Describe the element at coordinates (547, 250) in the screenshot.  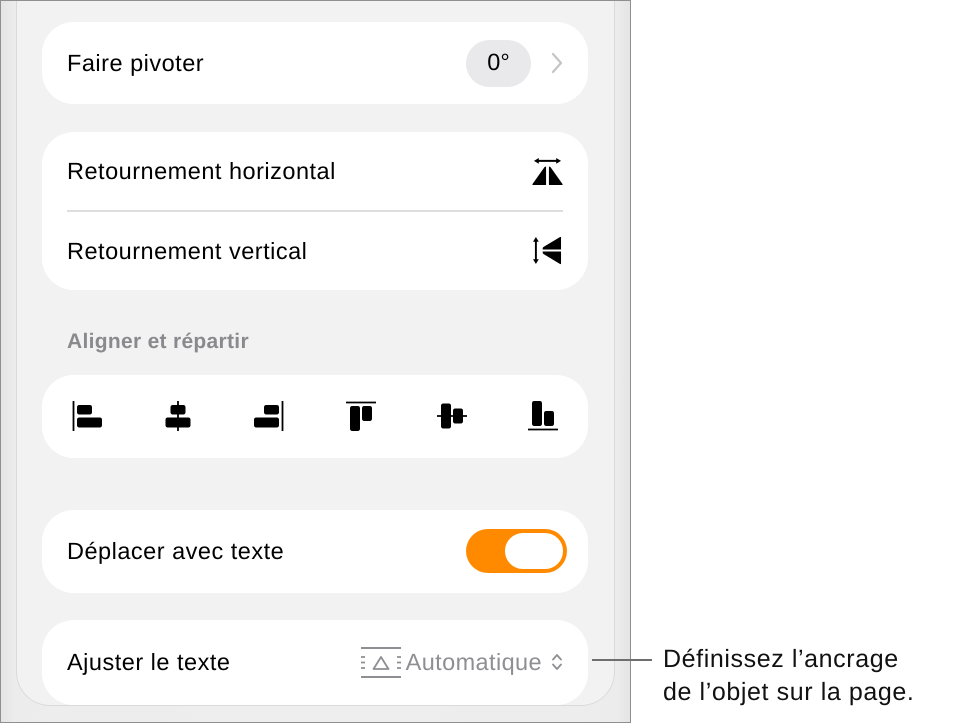
I see `flip-vertical-icon` at that location.